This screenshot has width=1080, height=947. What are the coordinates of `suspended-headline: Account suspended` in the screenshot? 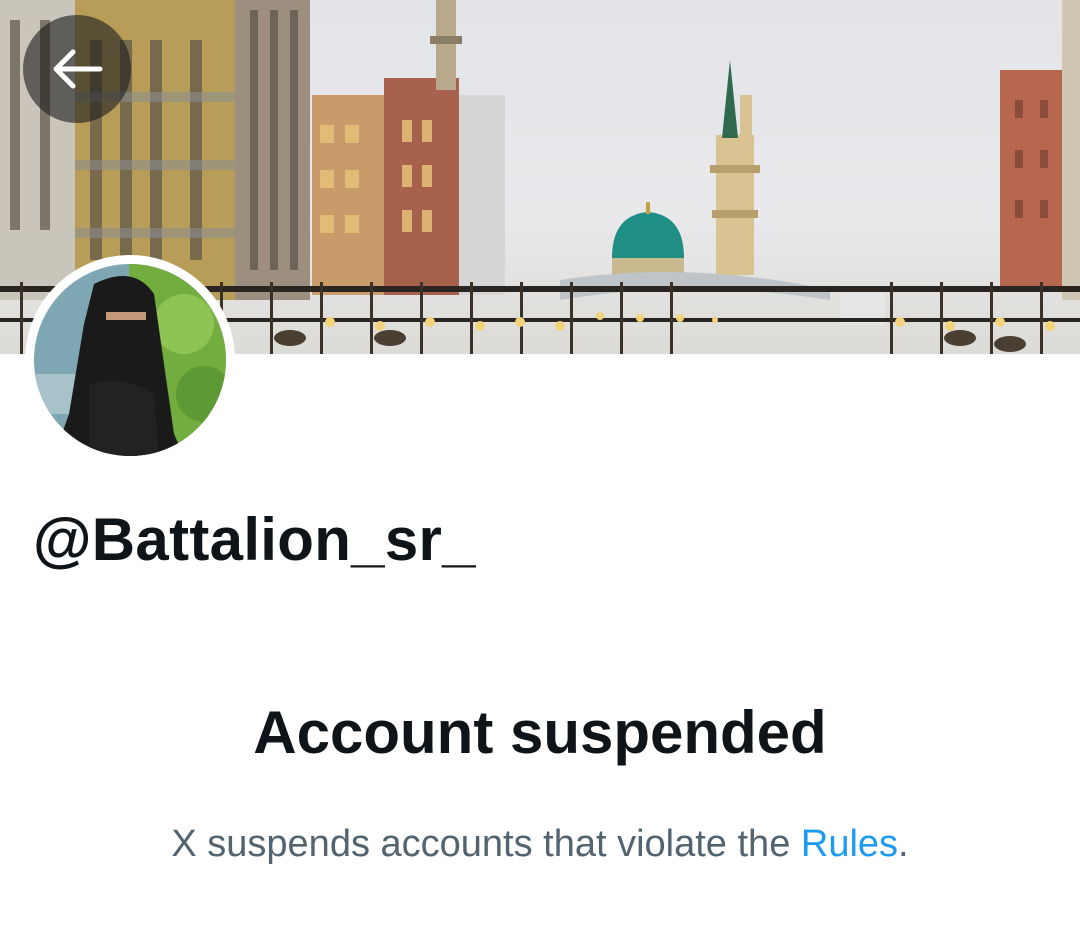 It's located at (540, 732).